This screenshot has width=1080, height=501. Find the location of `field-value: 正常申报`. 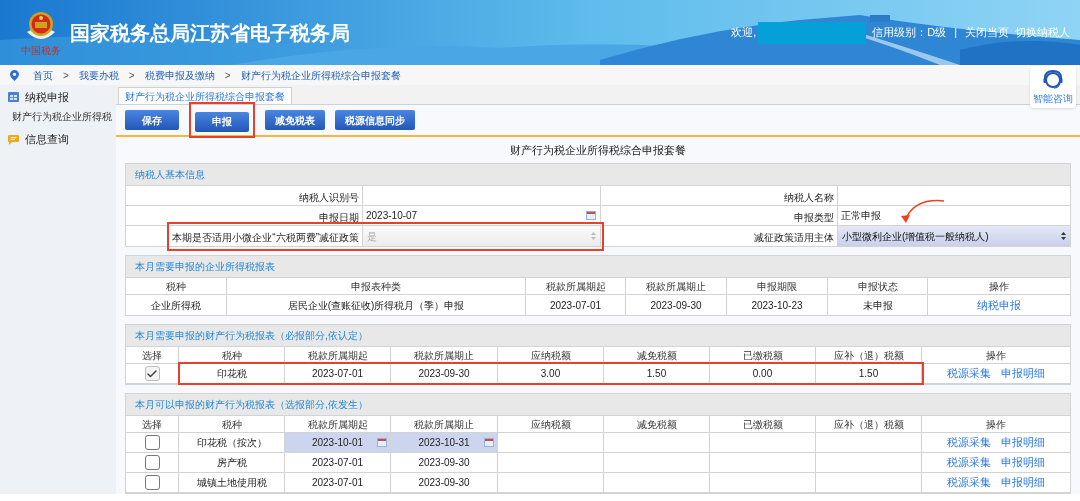

field-value: 正常申报 is located at coordinates (860, 216).